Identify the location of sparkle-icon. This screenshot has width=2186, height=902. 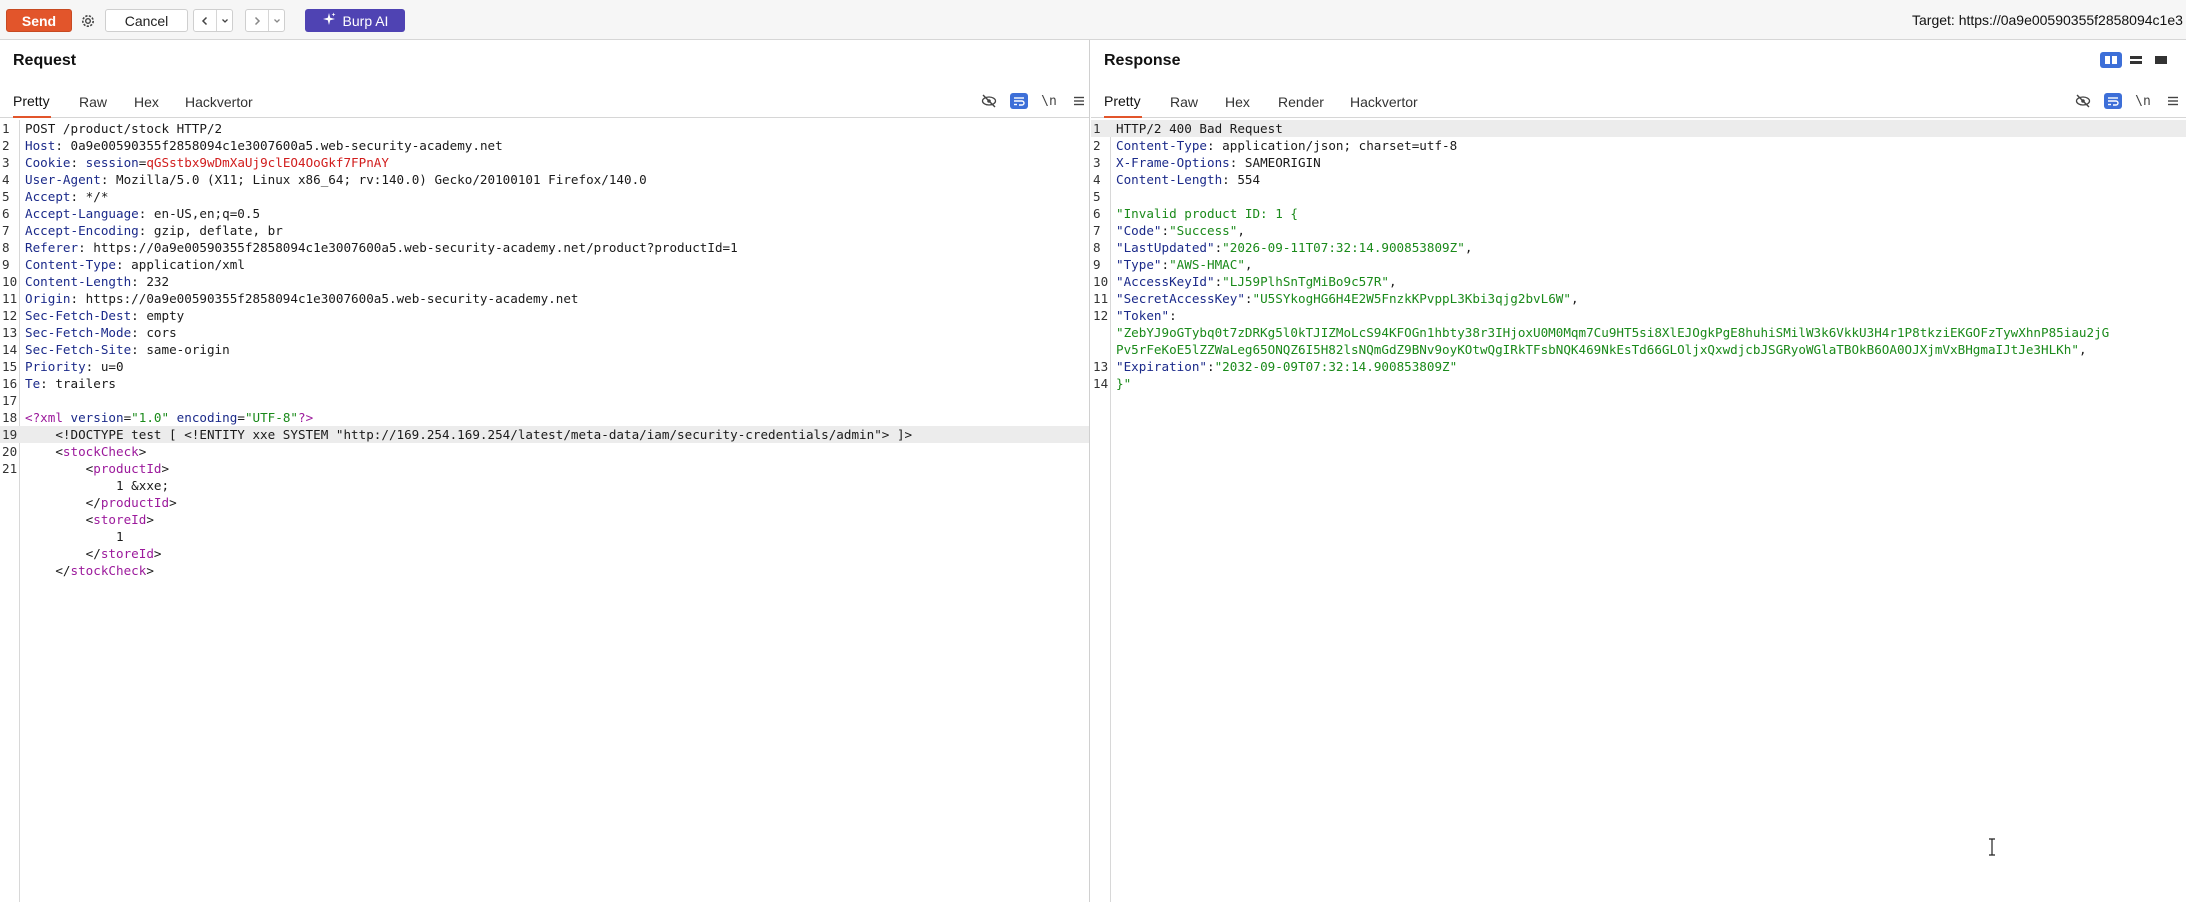
(329, 20).